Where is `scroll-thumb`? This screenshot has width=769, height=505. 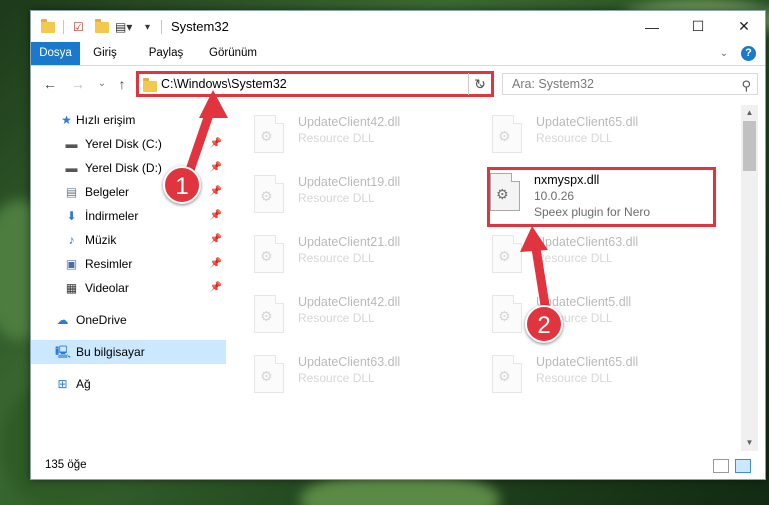
scroll-thumb is located at coordinates (749, 146).